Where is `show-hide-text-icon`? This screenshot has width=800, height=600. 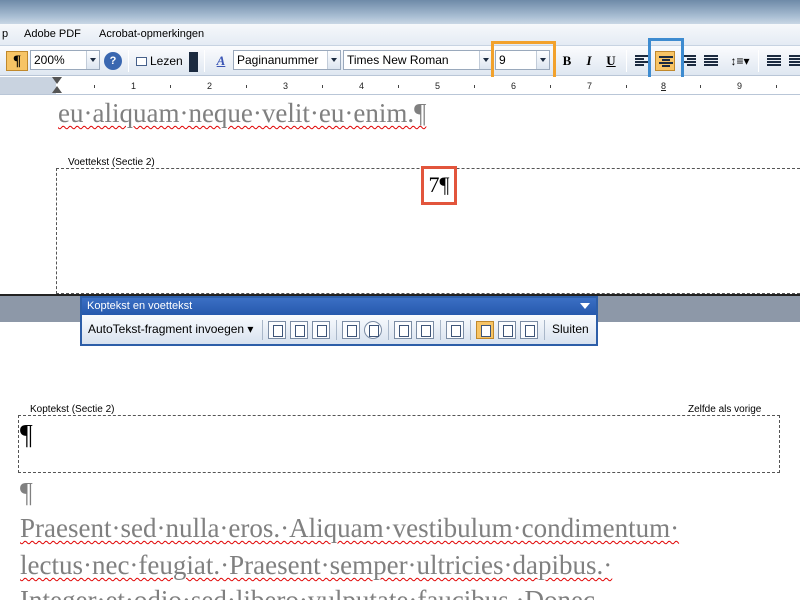 show-hide-text-icon is located at coordinates (425, 330).